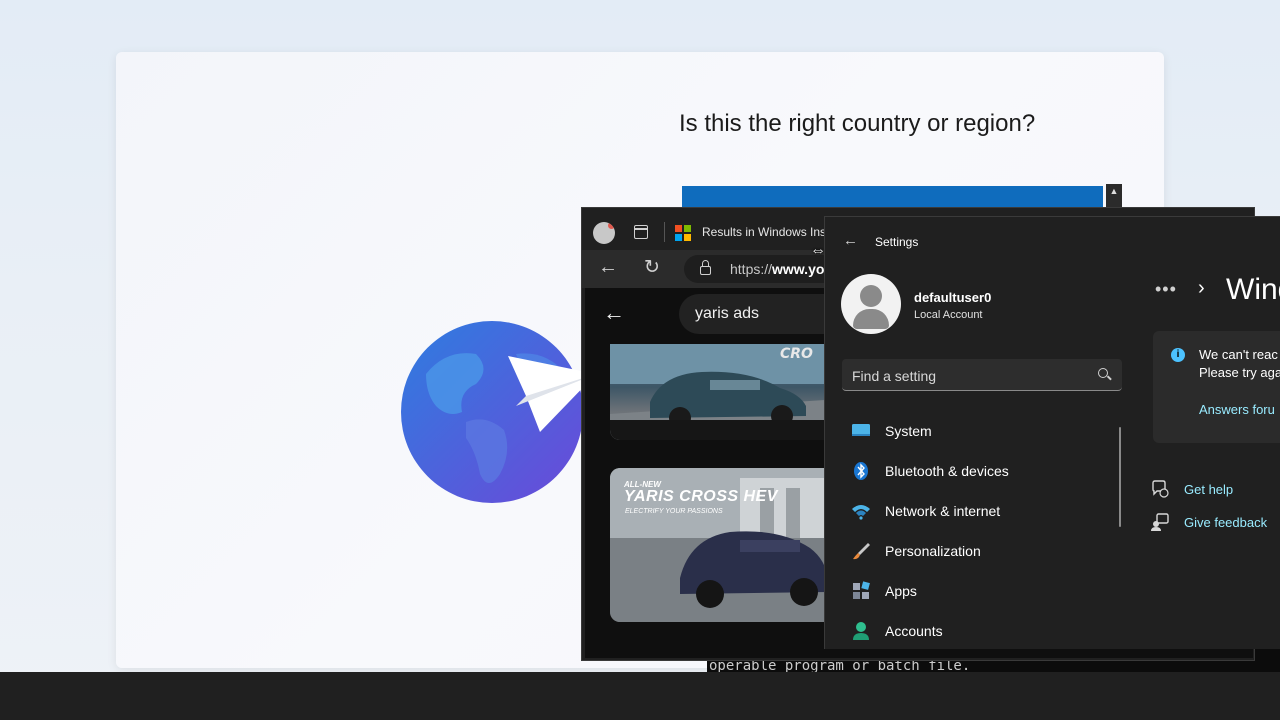 The image size is (1280, 720). What do you see at coordinates (604, 233) in the screenshot?
I see `profile-avatar-icon` at bounding box center [604, 233].